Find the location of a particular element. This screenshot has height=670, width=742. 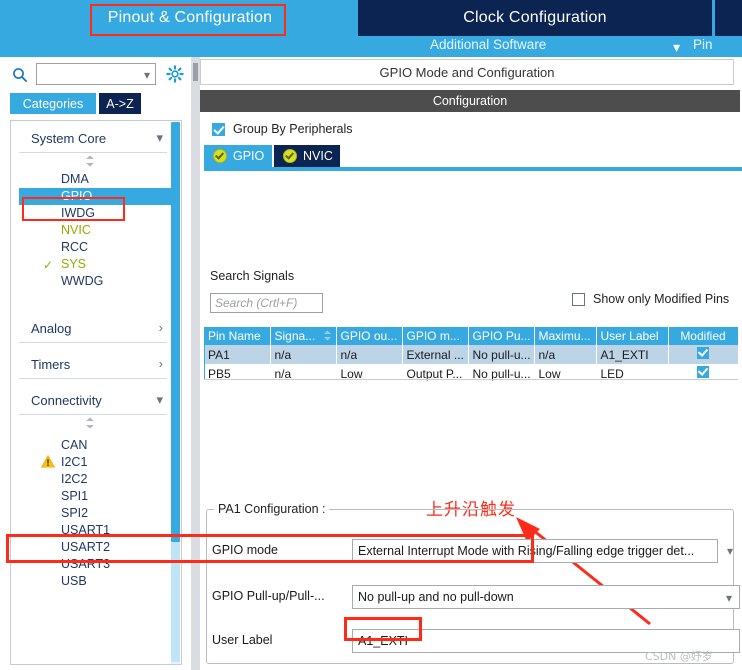

user-label-label: User Label is located at coordinates (242, 640).